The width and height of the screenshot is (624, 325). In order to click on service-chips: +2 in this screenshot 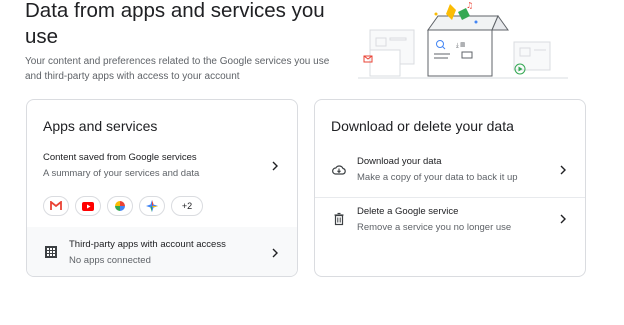, I will do `click(123, 206)`.